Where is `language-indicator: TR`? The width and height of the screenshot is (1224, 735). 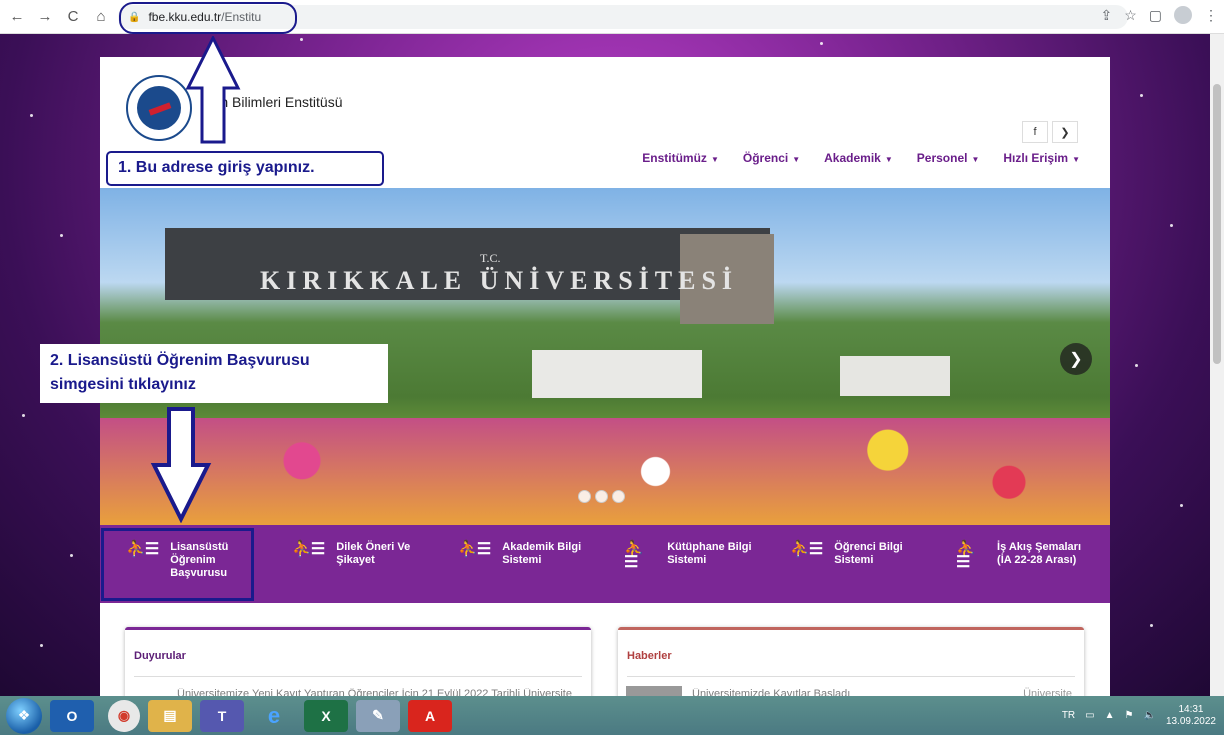
language-indicator: TR is located at coordinates (1068, 715).